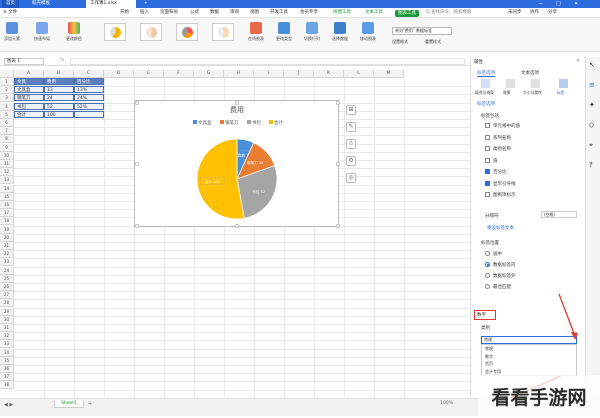 Image resolution: width=600 pixels, height=418 pixels. Describe the element at coordinates (59, 74) in the screenshot. I see `column-header-b: B` at that location.